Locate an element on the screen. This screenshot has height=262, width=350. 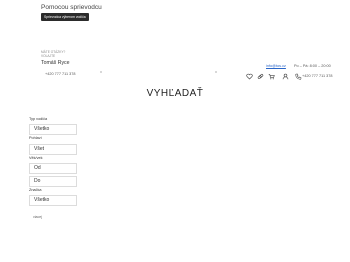
more-filters-link: viacej is located at coordinates (37, 217).